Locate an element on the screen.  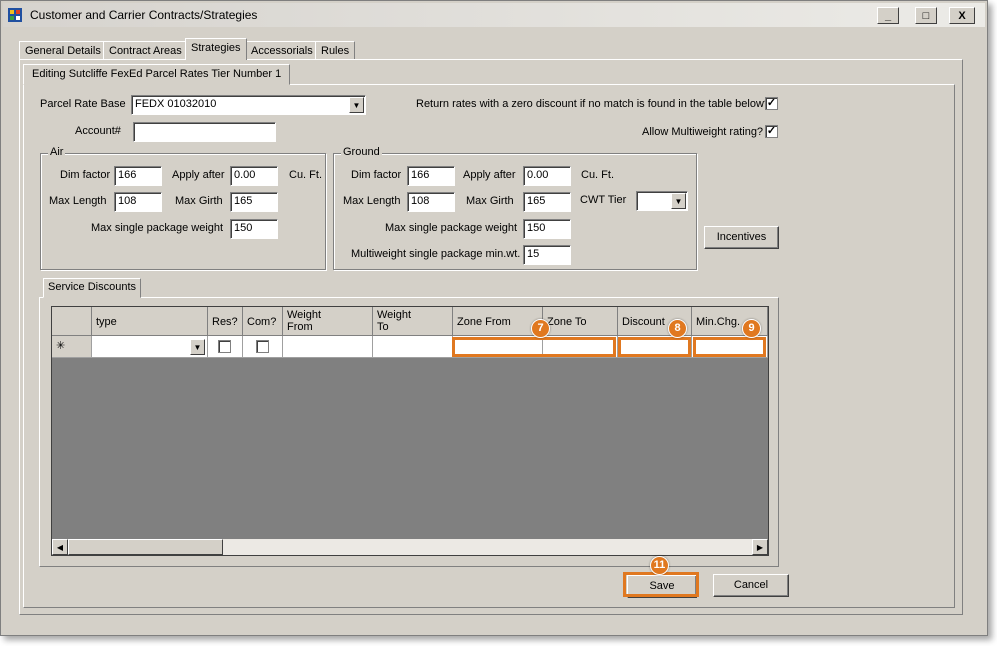
type-cell: ▼ is located at coordinates (150, 347).